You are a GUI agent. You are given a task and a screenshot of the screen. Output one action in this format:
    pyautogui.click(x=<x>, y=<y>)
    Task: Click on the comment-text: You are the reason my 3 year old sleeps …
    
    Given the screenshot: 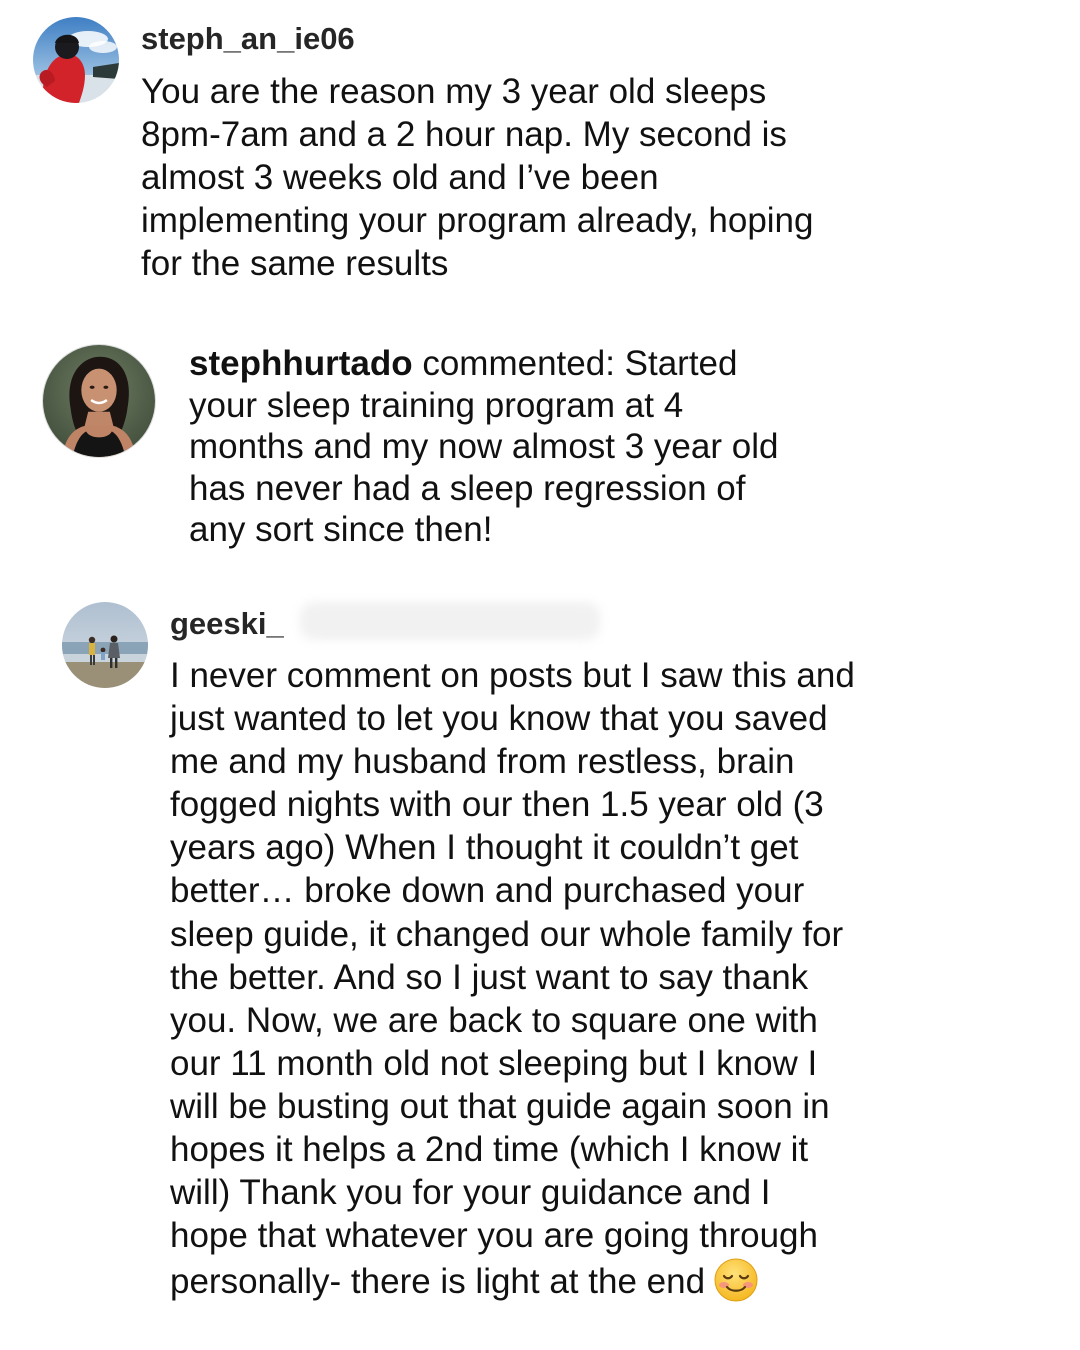 What is the action you would take?
    pyautogui.click(x=477, y=177)
    